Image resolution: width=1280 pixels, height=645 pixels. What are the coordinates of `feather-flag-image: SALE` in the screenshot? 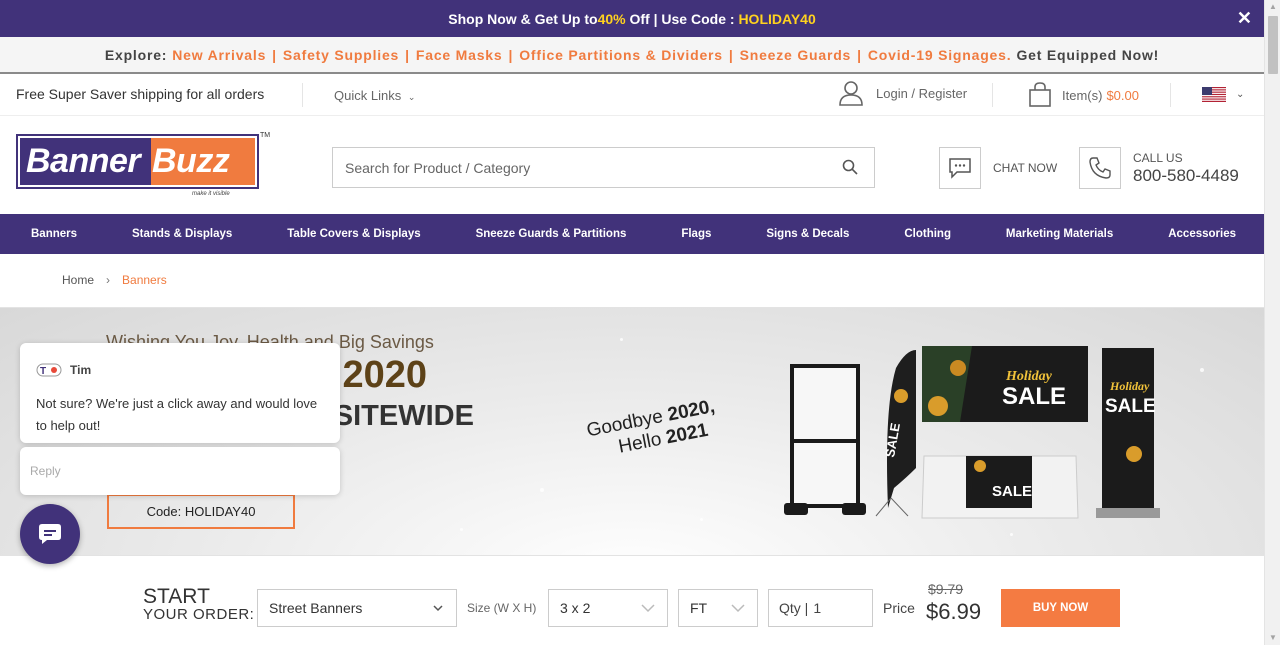 It's located at (895, 433).